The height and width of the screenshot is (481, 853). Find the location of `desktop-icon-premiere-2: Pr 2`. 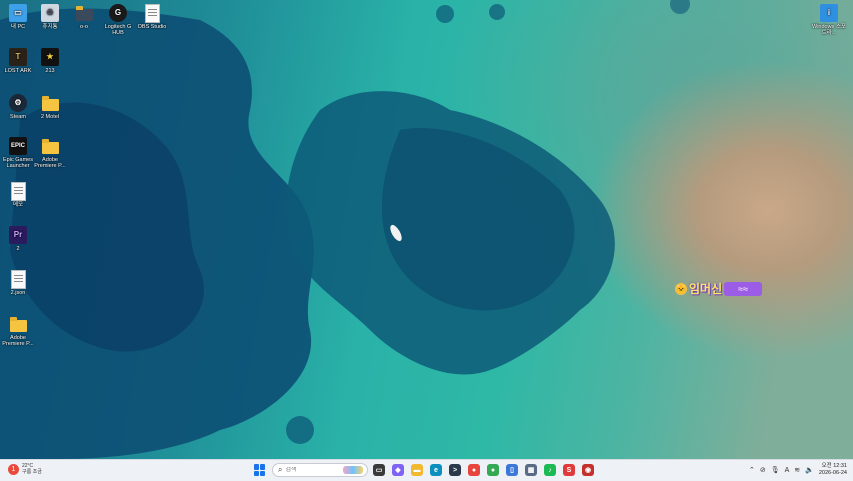

desktop-icon-premiere-2: Pr 2 is located at coordinates (18, 239).